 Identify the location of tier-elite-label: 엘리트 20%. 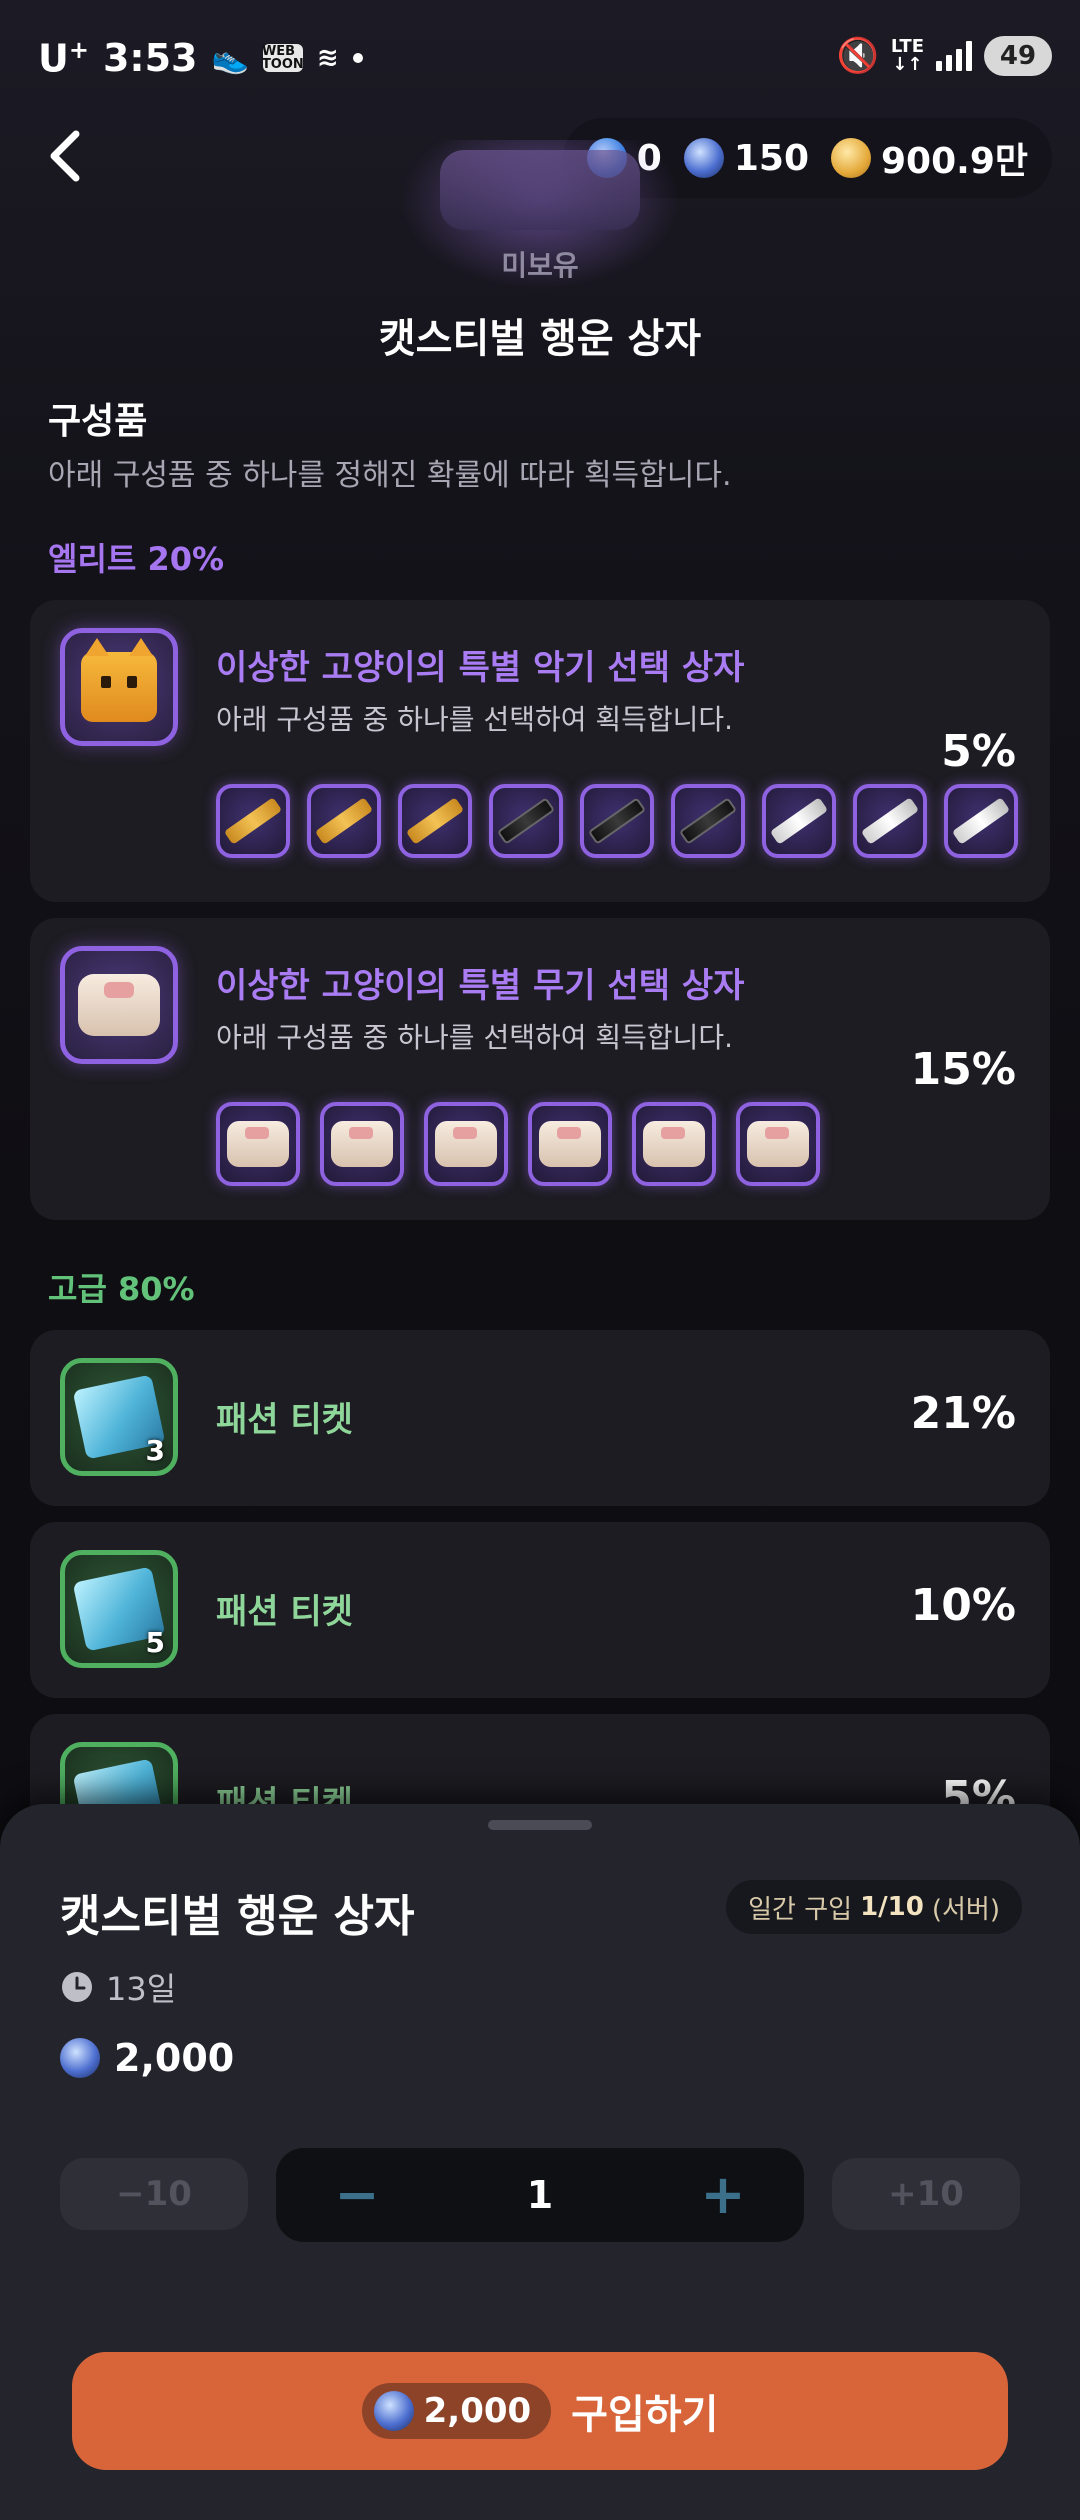
(136, 559).